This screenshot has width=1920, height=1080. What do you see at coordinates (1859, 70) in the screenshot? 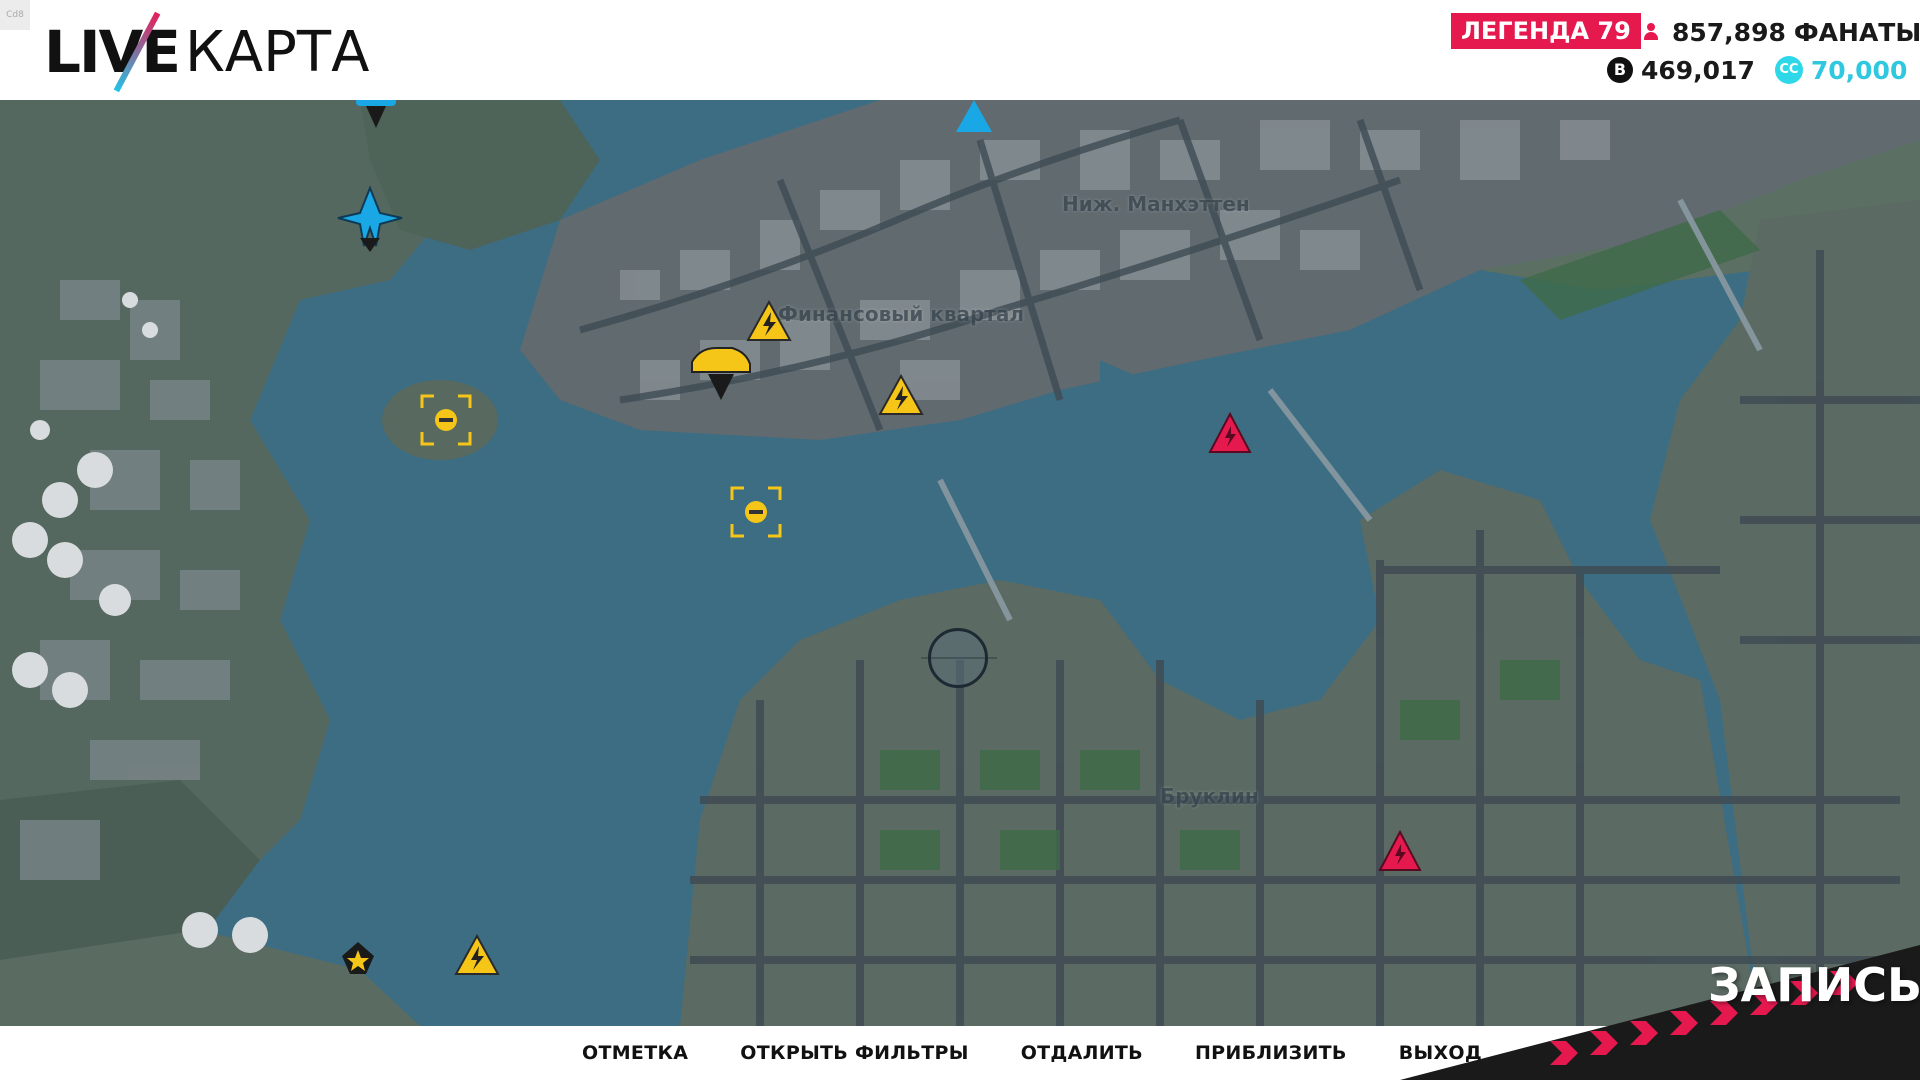
I see `cc-value: 70,000` at bounding box center [1859, 70].